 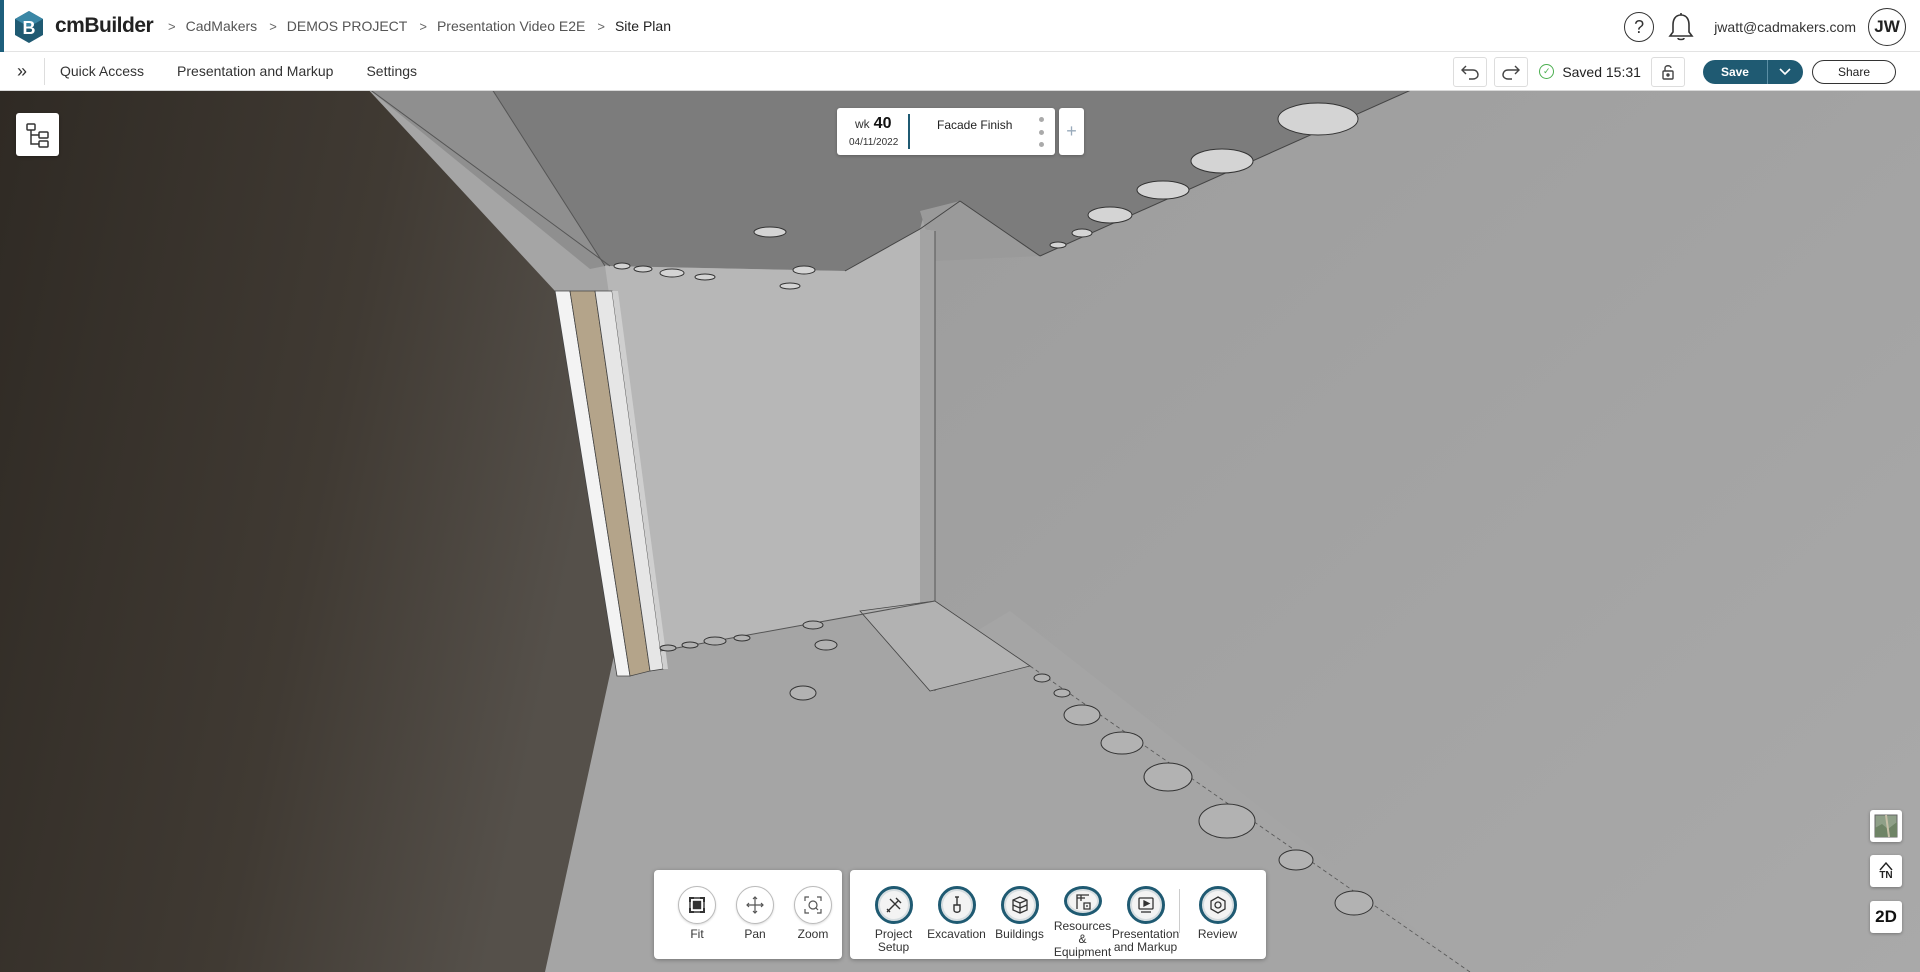 I want to click on presentation-markup-icon, so click(x=1145, y=905).